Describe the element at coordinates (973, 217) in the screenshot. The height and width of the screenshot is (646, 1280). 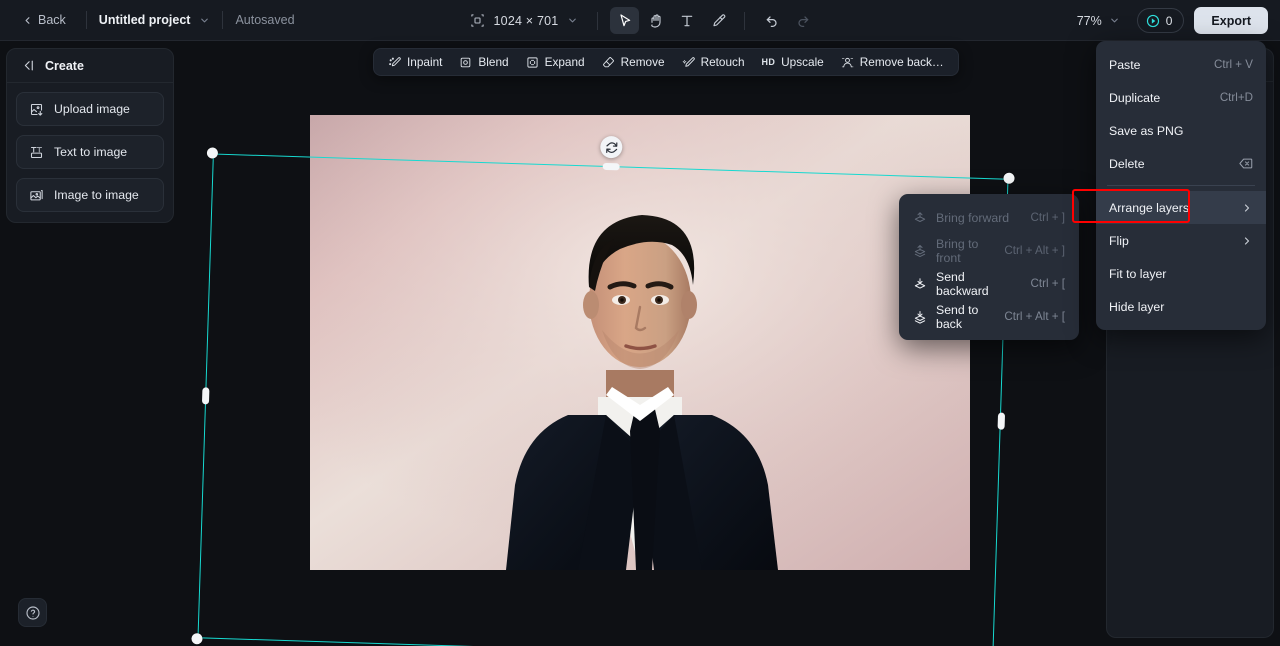
I see `bring-forward-label: Bring forward` at that location.